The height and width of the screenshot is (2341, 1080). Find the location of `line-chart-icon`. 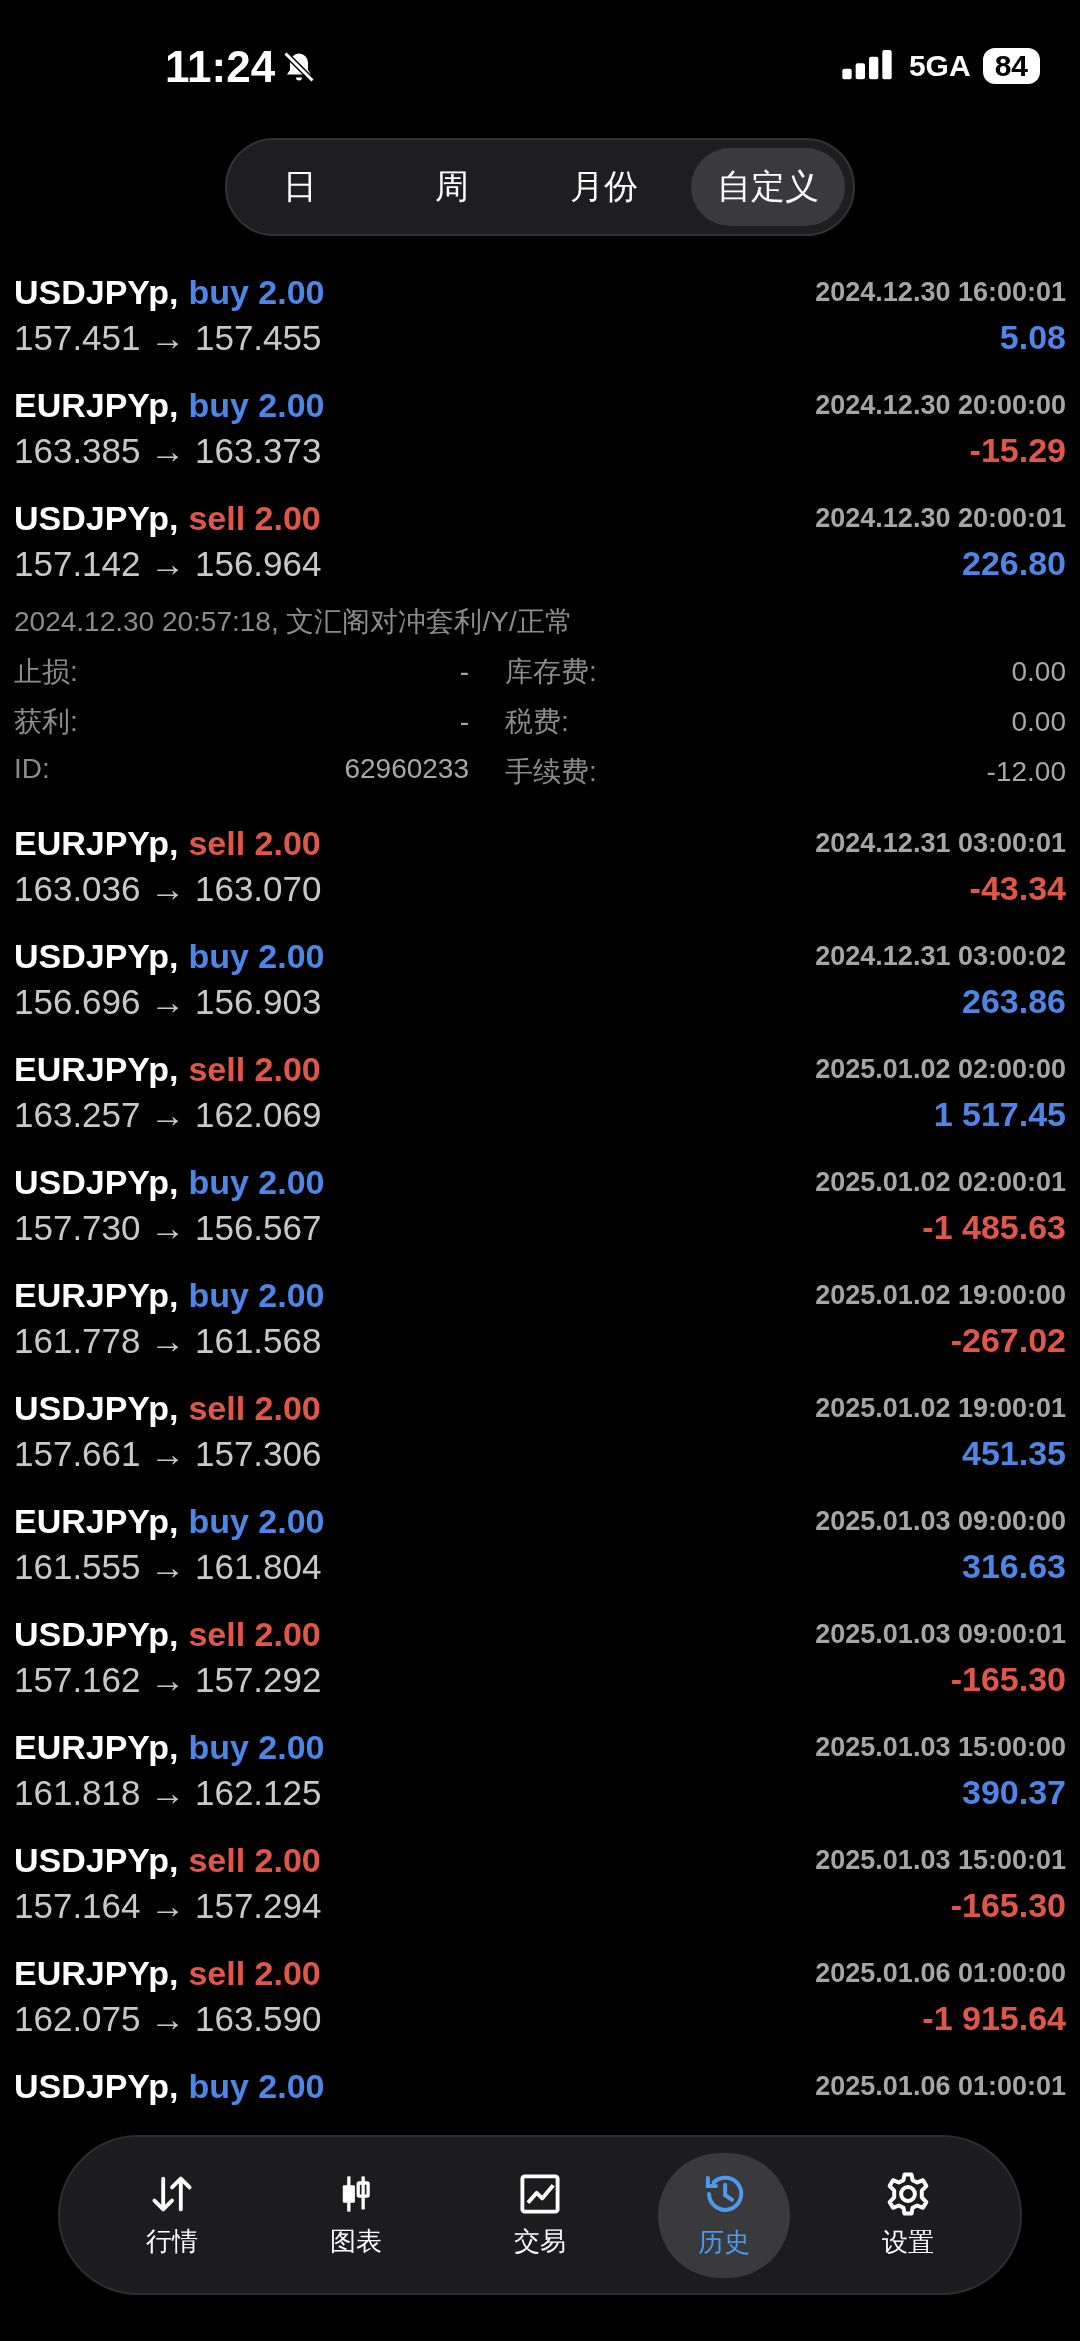

line-chart-icon is located at coordinates (540, 2193).